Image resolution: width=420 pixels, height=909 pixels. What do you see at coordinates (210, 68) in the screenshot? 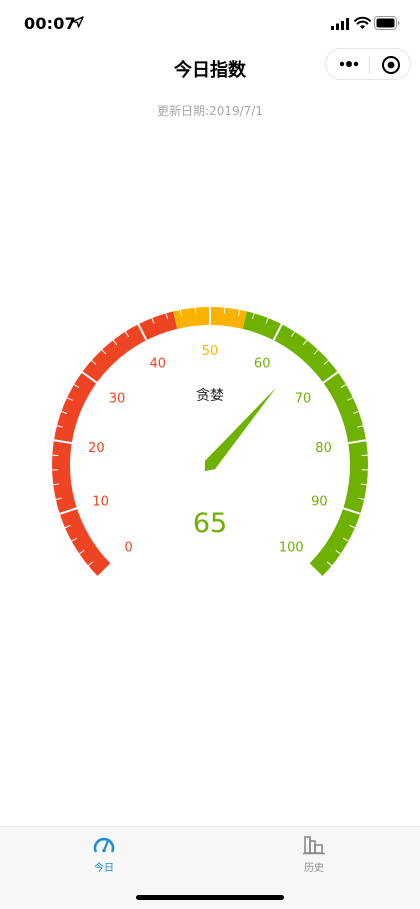
I see `navigation-bar: 今日指数` at bounding box center [210, 68].